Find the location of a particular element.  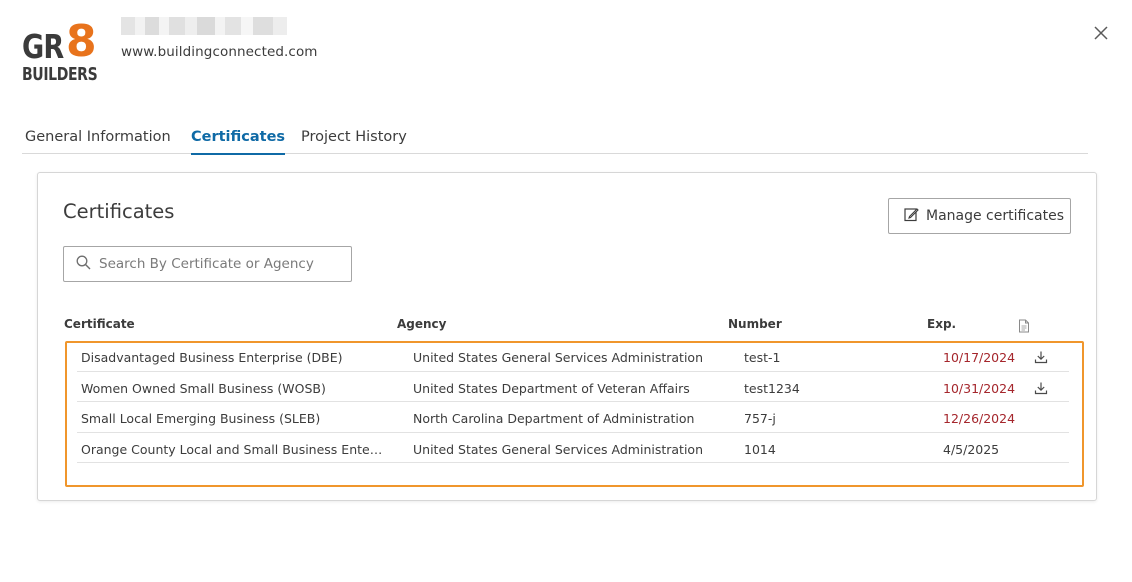

cell-certificate: Disadvantaged Business Enterprise (DBE) is located at coordinates (212, 357).